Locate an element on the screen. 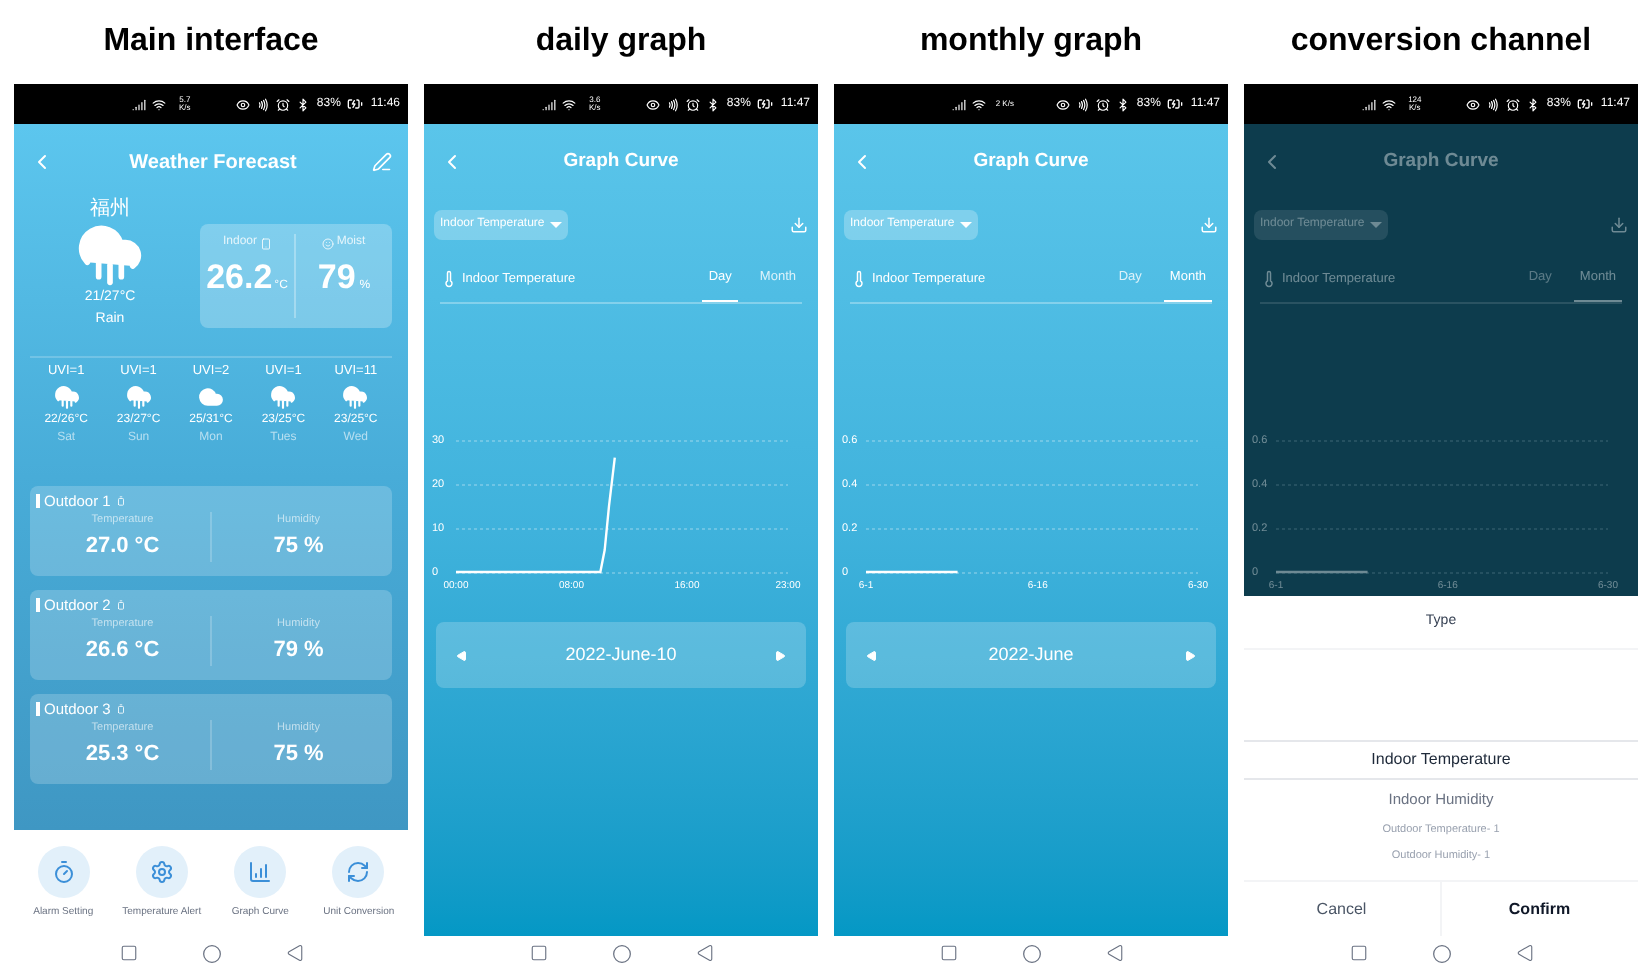  indoor-humidity: 79 is located at coordinates (336, 277).